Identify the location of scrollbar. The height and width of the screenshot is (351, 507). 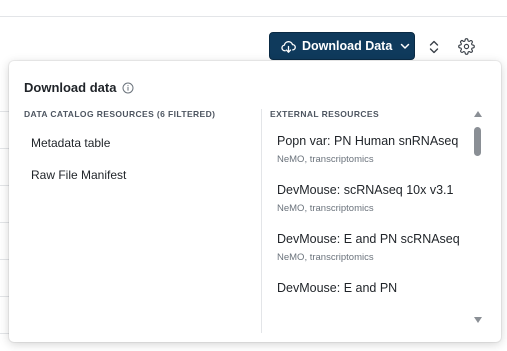
(478, 217).